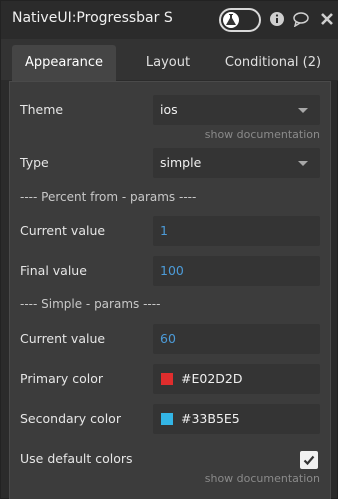 The image size is (338, 499). I want to click on comment-icon, so click(301, 19).